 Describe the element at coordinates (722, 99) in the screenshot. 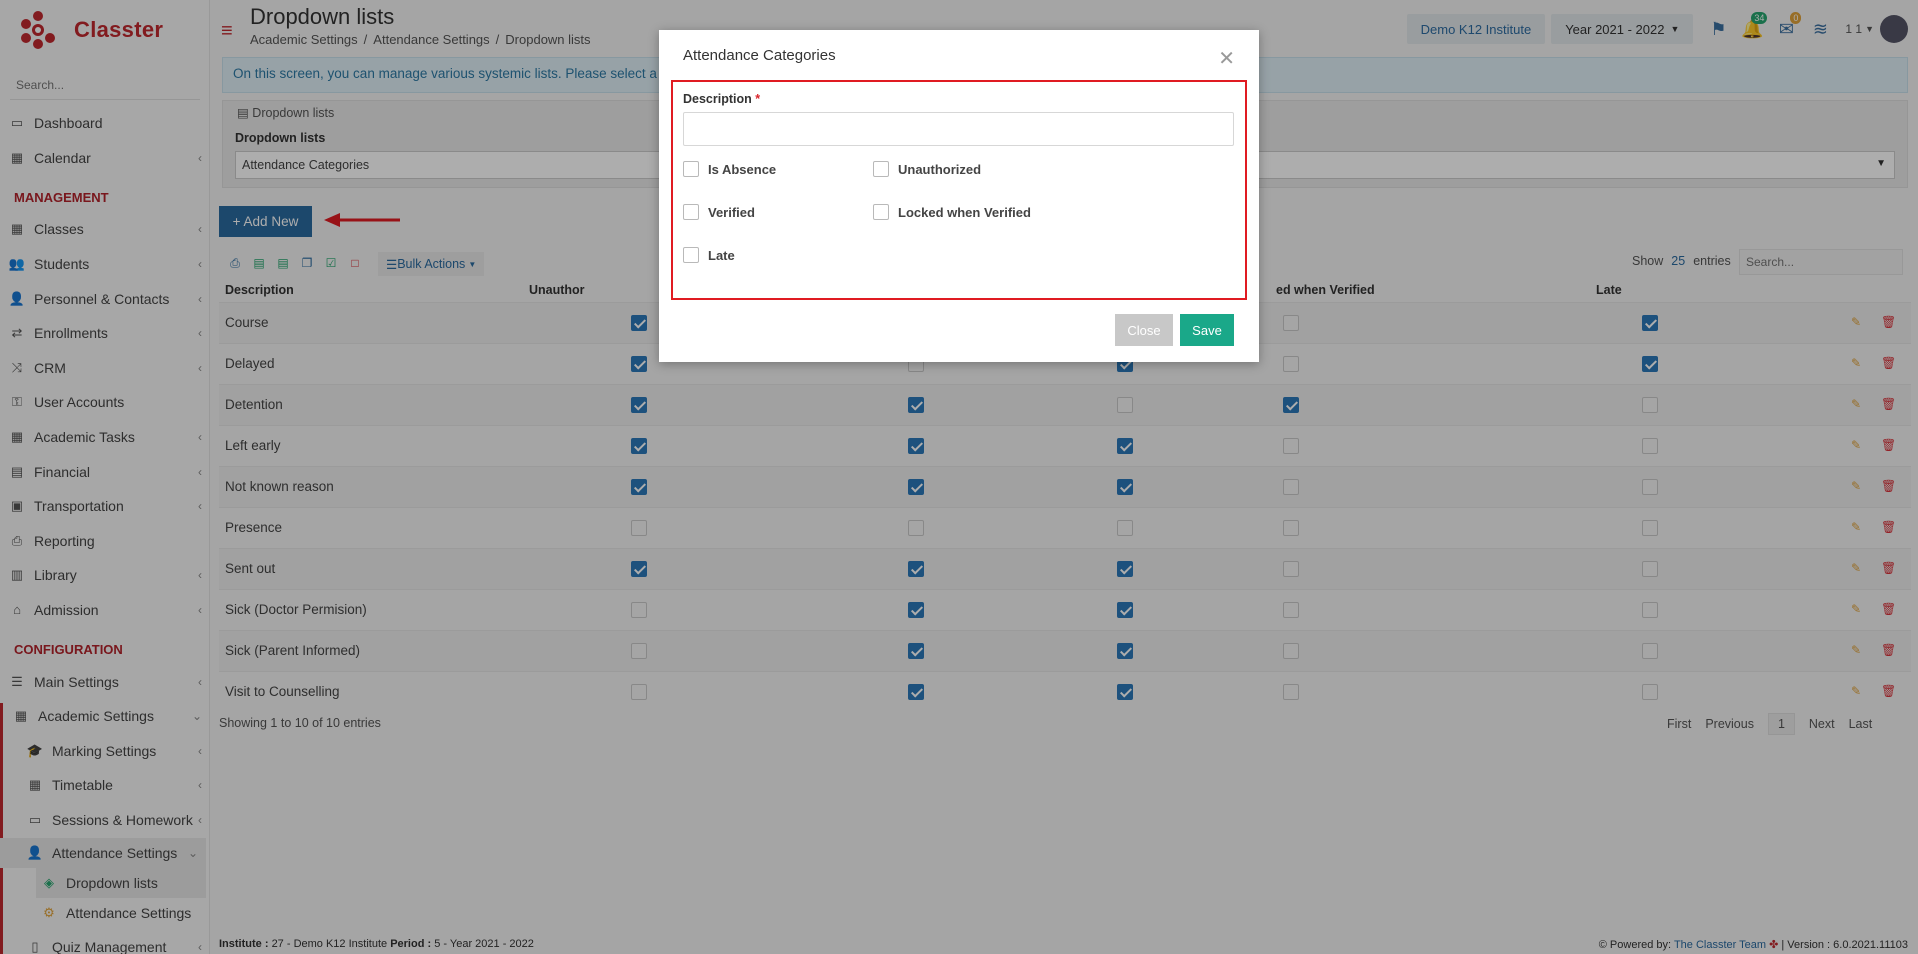

I see `description-label: Description *` at that location.